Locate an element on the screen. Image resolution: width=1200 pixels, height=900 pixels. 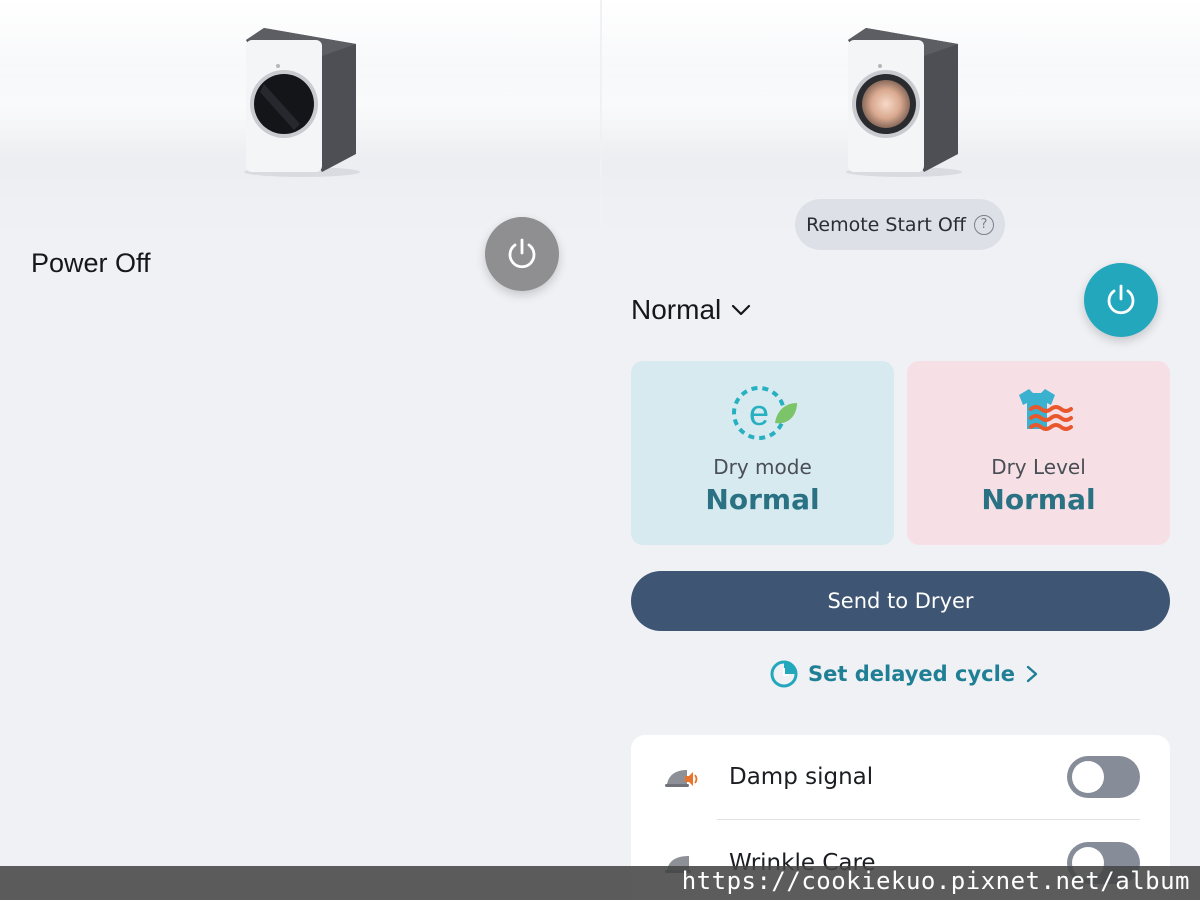
eco-leaf-icon: e is located at coordinates (763, 413).